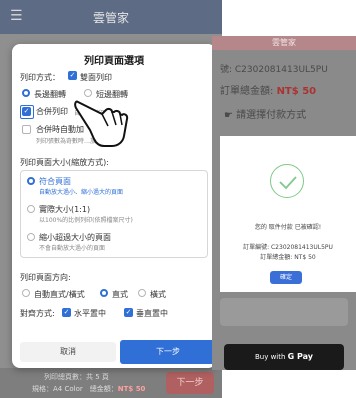  Describe the element at coordinates (64, 162) in the screenshot. I see `page-size-label: 列印頁面大小(縮放方式):` at that location.